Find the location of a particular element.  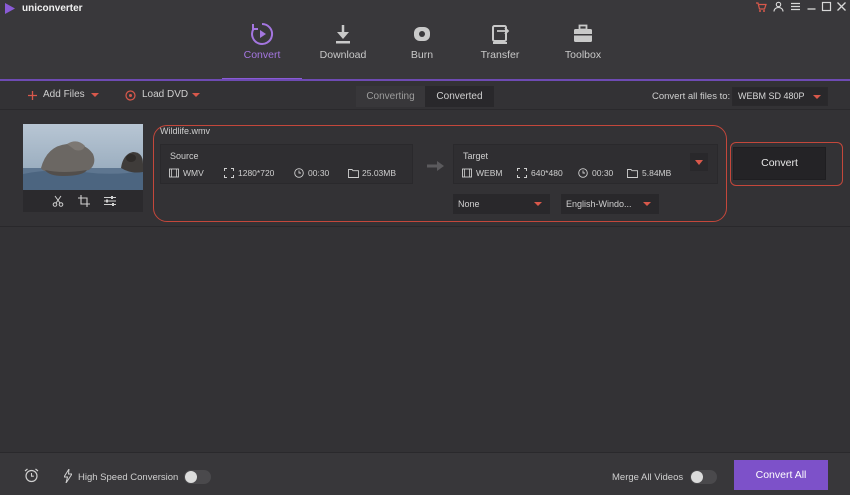

load-dvd-dropdown-icon is located at coordinates (196, 95).